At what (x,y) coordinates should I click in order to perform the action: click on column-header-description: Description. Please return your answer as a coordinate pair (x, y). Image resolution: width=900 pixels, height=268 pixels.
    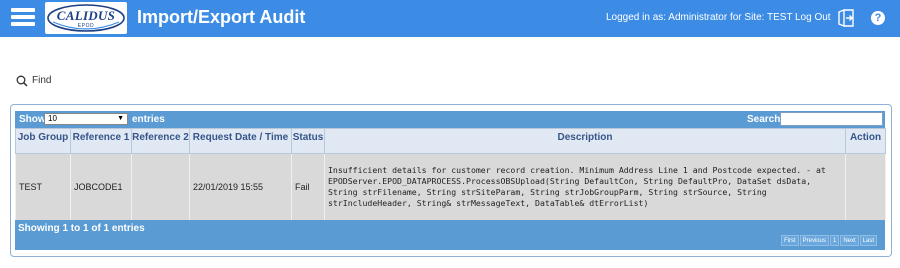
    Looking at the image, I should click on (585, 141).